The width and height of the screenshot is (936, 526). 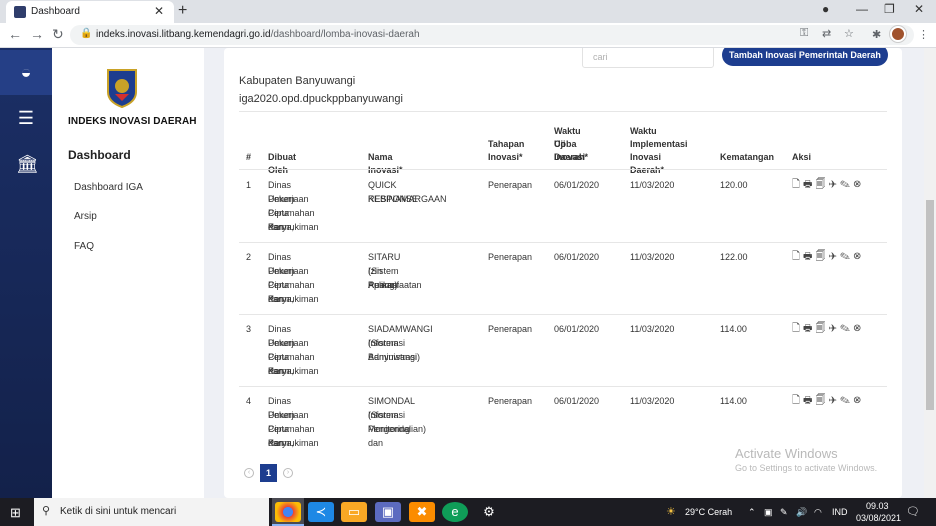 What do you see at coordinates (876, 34) in the screenshot?
I see `extensions-icon: ✱` at bounding box center [876, 34].